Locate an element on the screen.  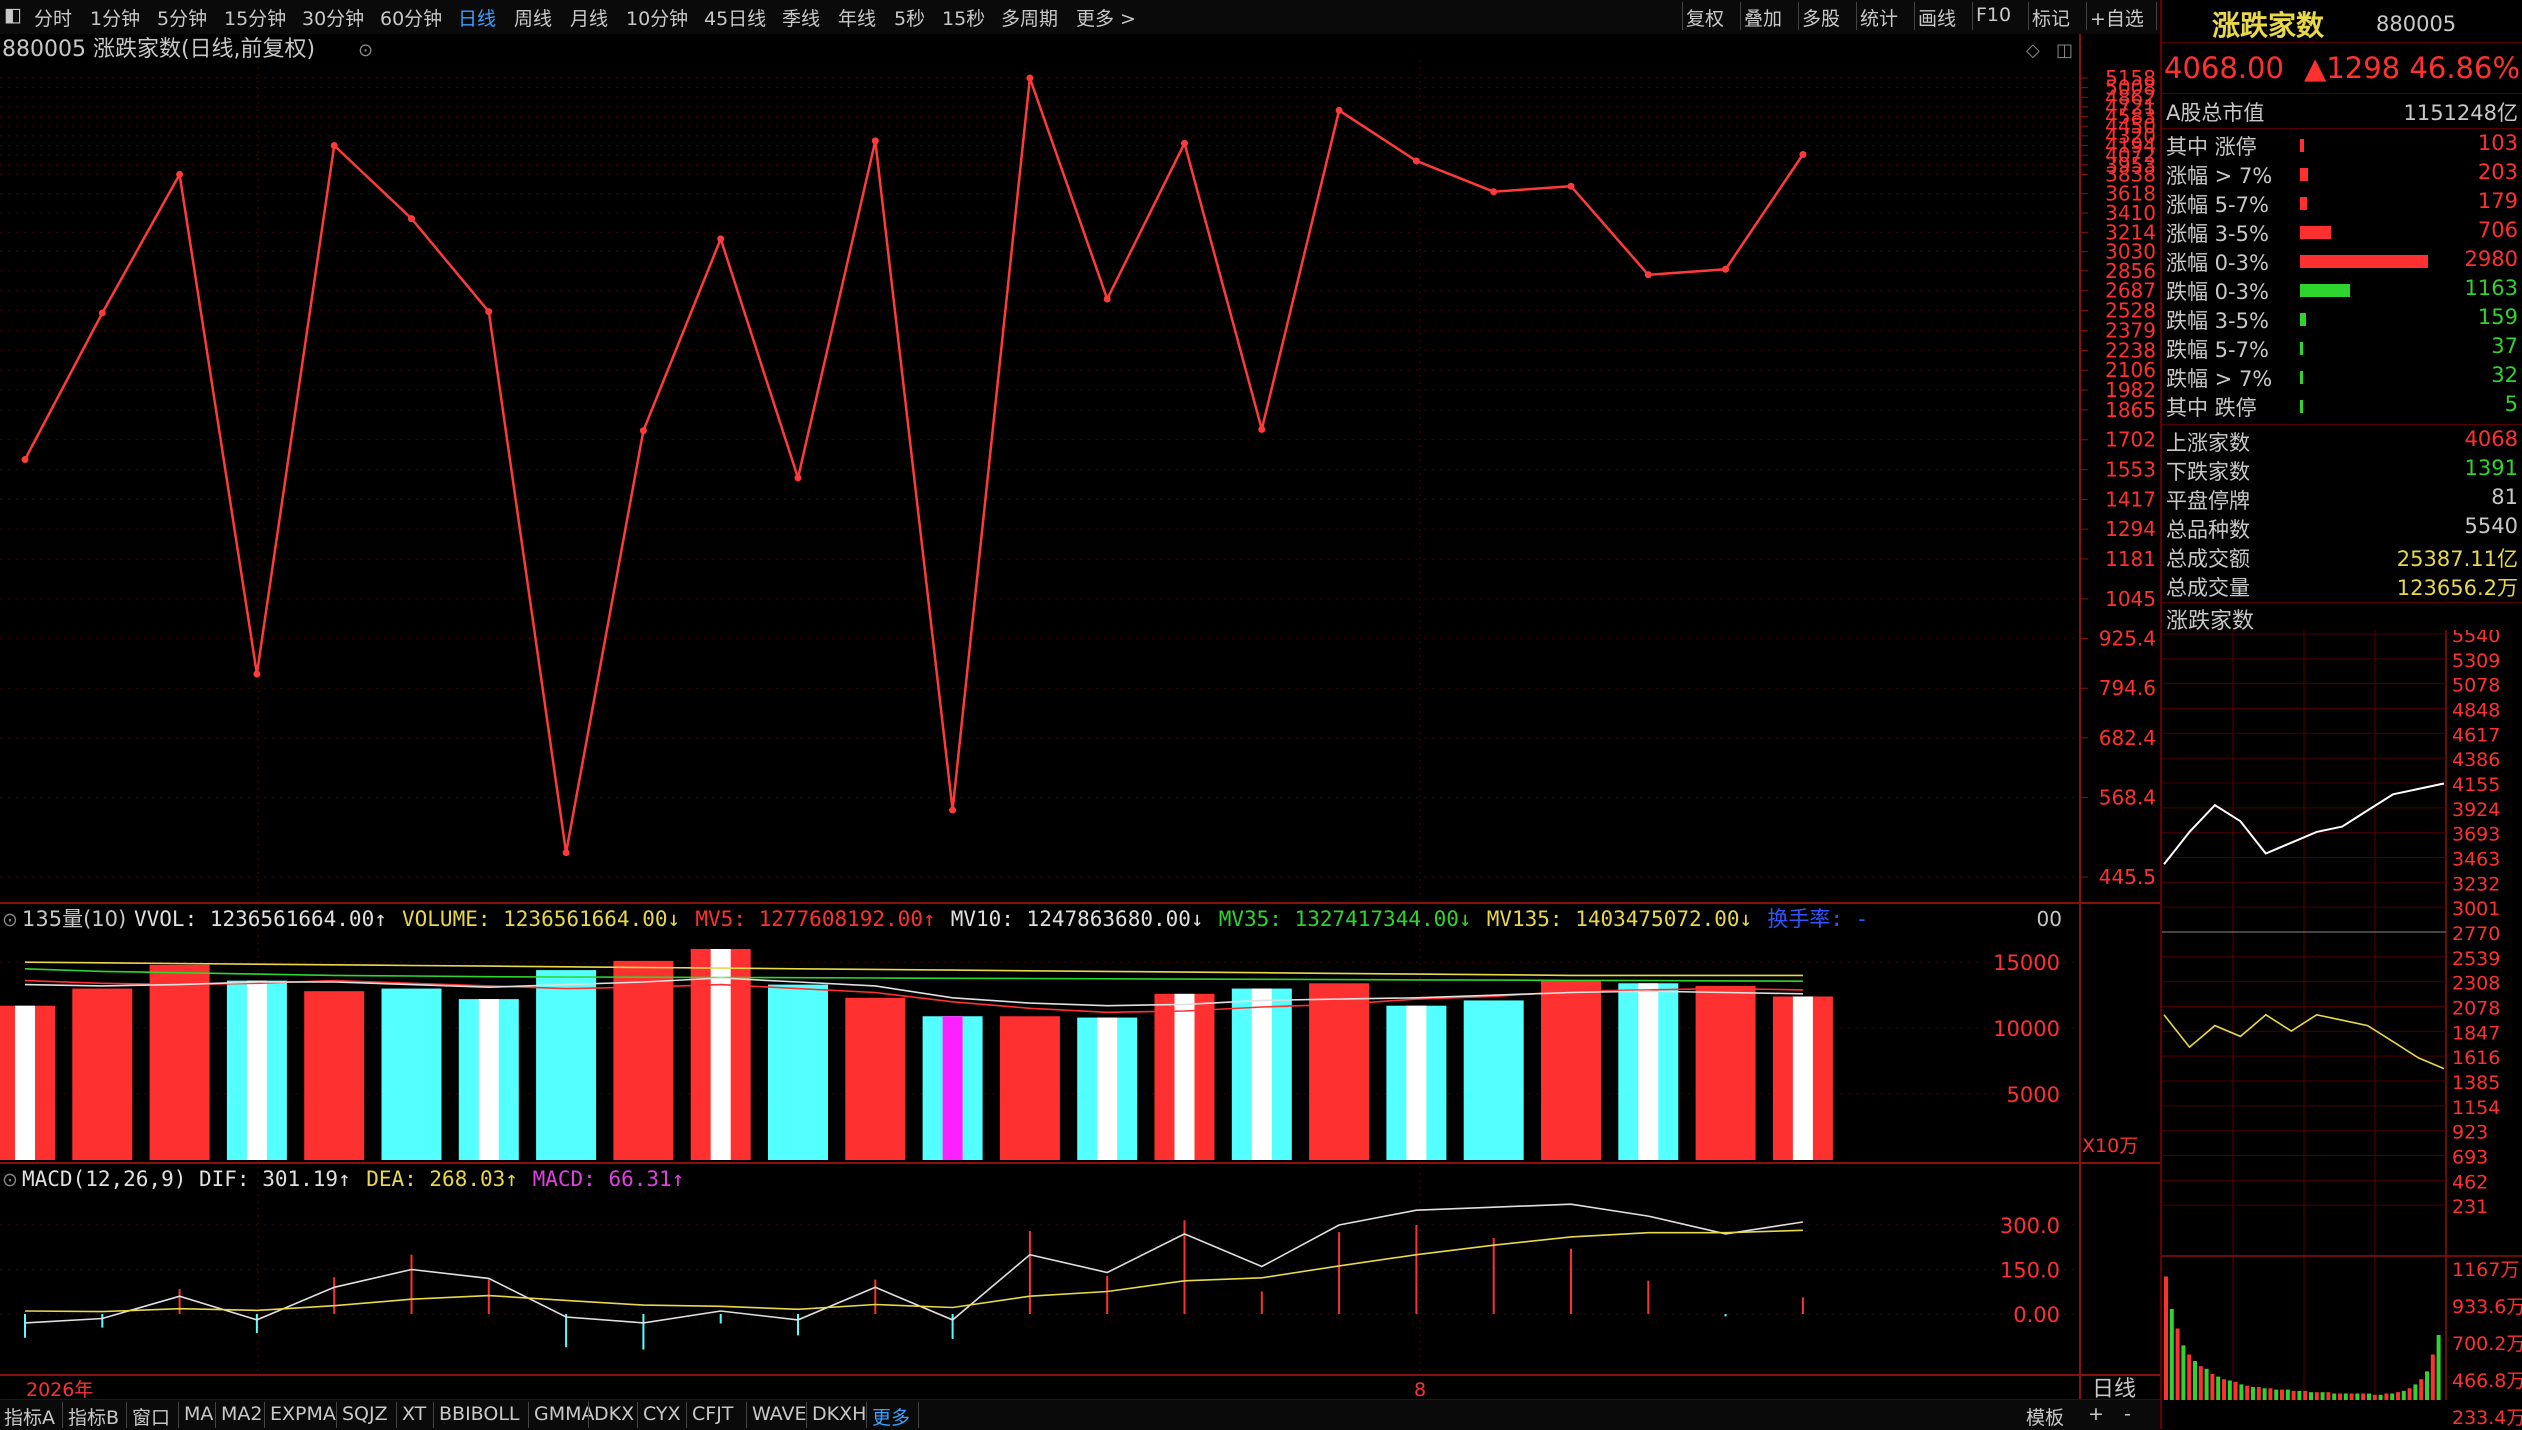
indicator-tab: DKX is located at coordinates (614, 1414).